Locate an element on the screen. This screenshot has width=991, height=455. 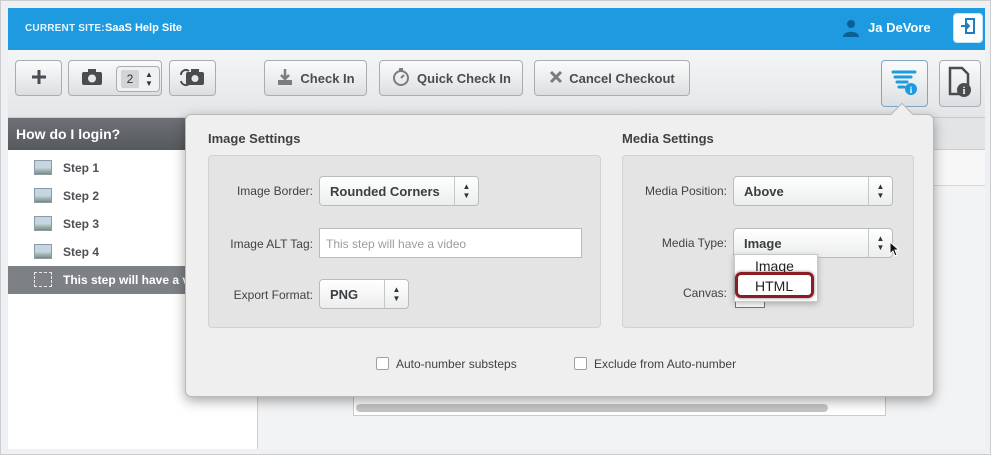
export-format-select: PNG ▲ ▼ is located at coordinates (364, 294).